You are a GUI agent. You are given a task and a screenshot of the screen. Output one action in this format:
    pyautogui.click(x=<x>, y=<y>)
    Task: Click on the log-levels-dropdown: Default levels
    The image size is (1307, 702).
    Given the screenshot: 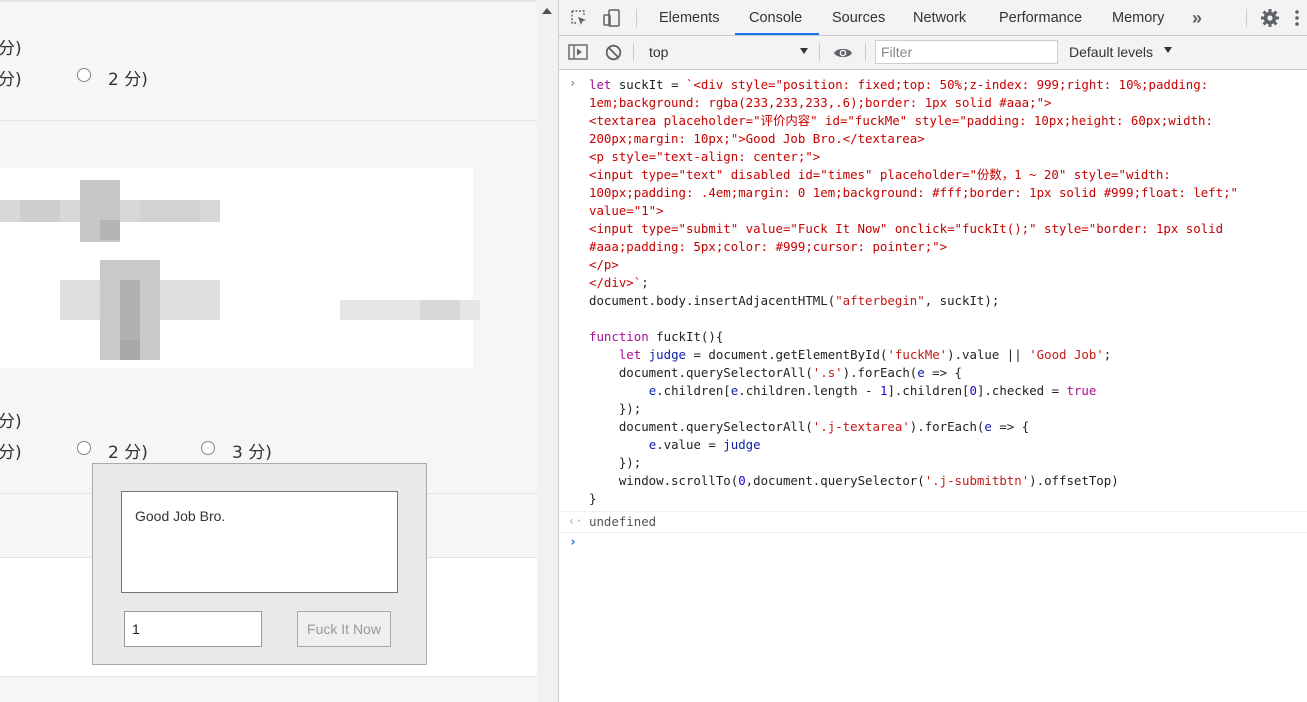 What is the action you would take?
    pyautogui.click(x=1111, y=52)
    